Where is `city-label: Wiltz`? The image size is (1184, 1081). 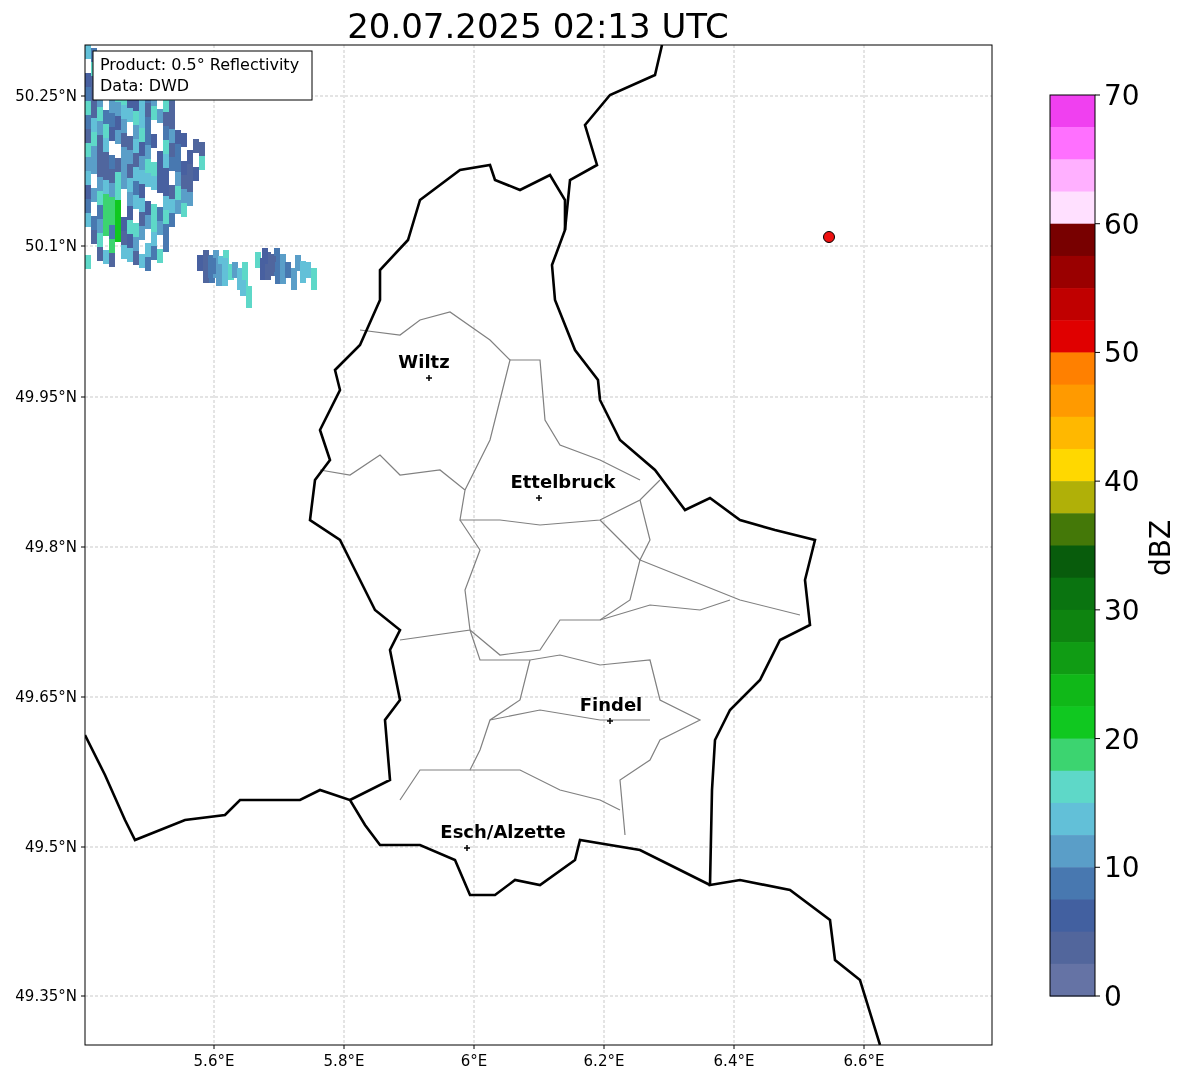 city-label: Wiltz is located at coordinates (424, 361).